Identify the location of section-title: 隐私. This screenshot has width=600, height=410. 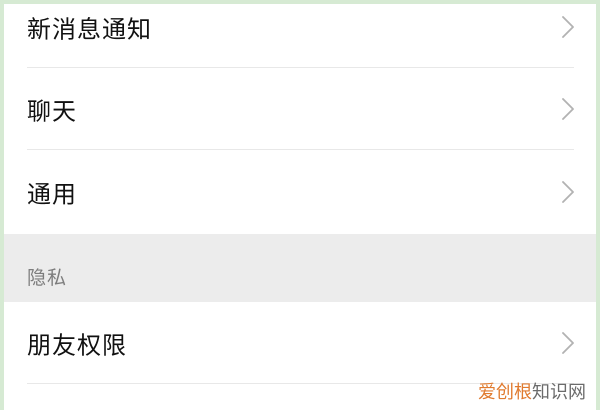
(47, 278).